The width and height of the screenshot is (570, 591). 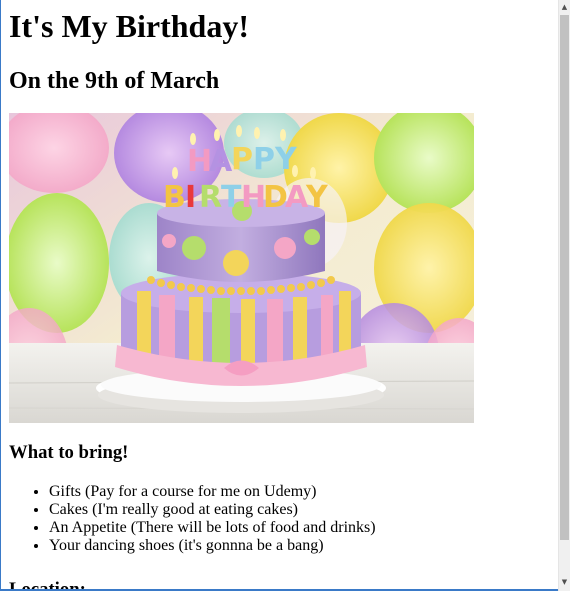 I want to click on list-item: Cakes (I'm really good at eating cakes), so click(x=303, y=510).